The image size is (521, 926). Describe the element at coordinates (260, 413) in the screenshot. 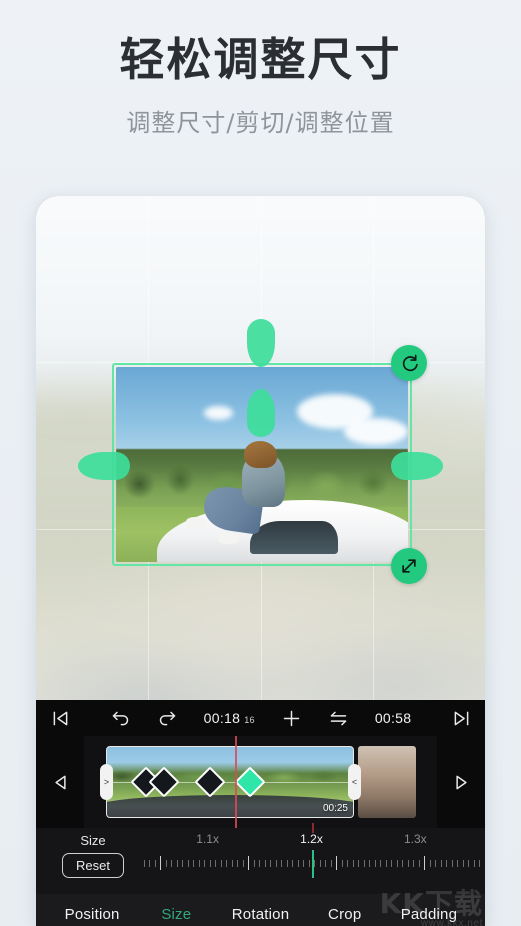

I see `resize-handle-bottom` at that location.